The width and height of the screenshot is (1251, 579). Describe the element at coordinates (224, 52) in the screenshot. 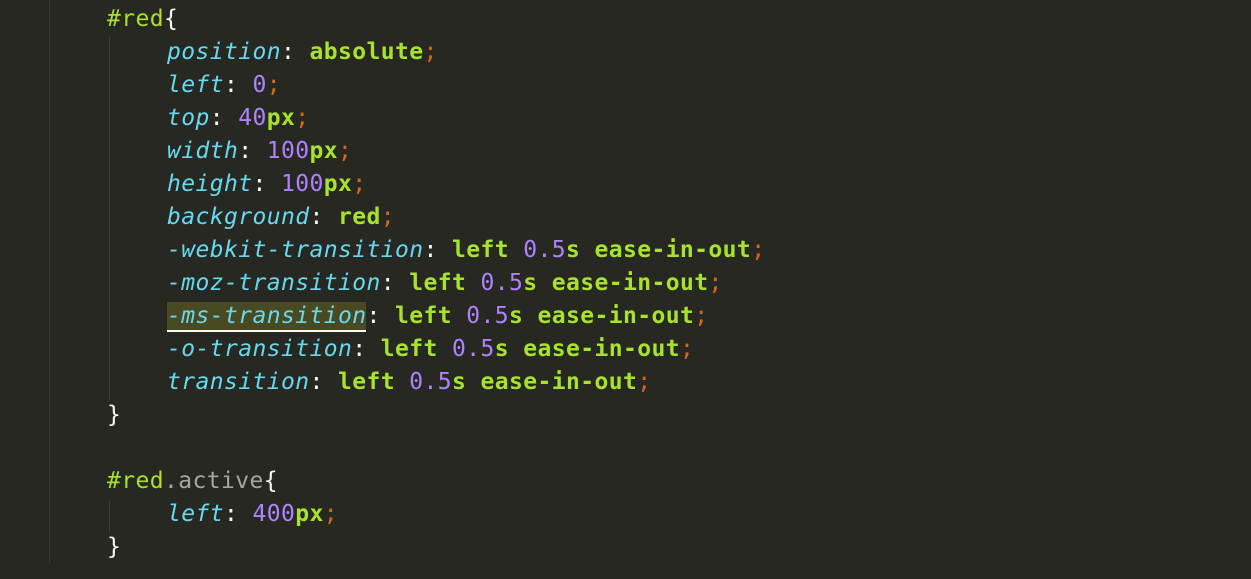

I see `property-name: position` at that location.